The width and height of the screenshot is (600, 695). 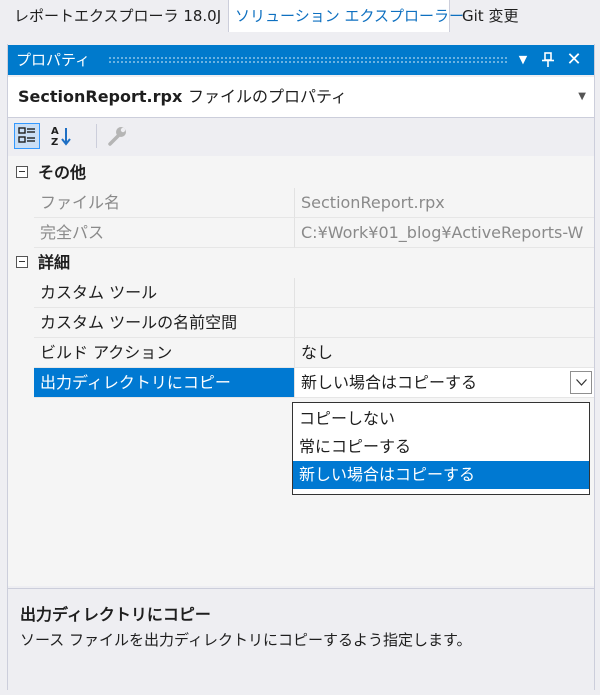 What do you see at coordinates (444, 203) in the screenshot?
I see `property-value: SectionReport.rpx` at bounding box center [444, 203].